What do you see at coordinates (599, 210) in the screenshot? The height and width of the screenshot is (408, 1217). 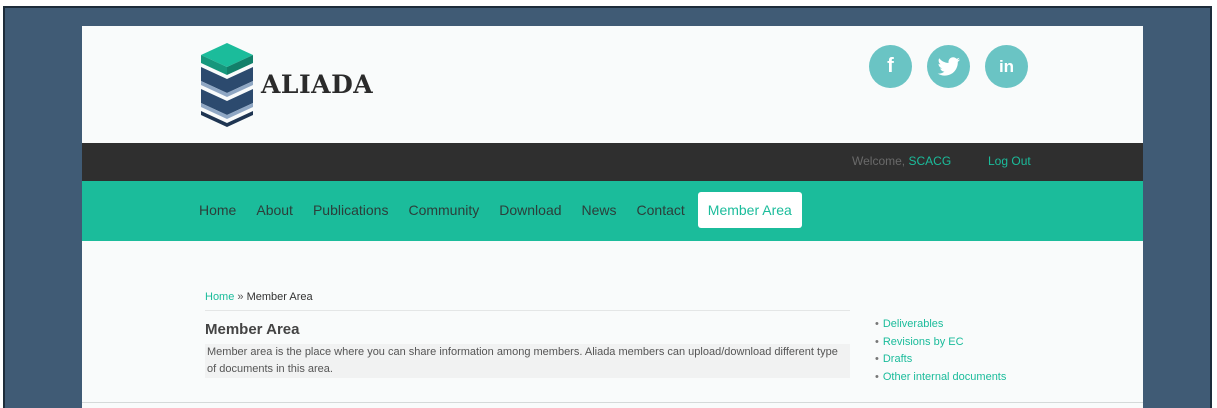 I see `nav-news: News` at bounding box center [599, 210].